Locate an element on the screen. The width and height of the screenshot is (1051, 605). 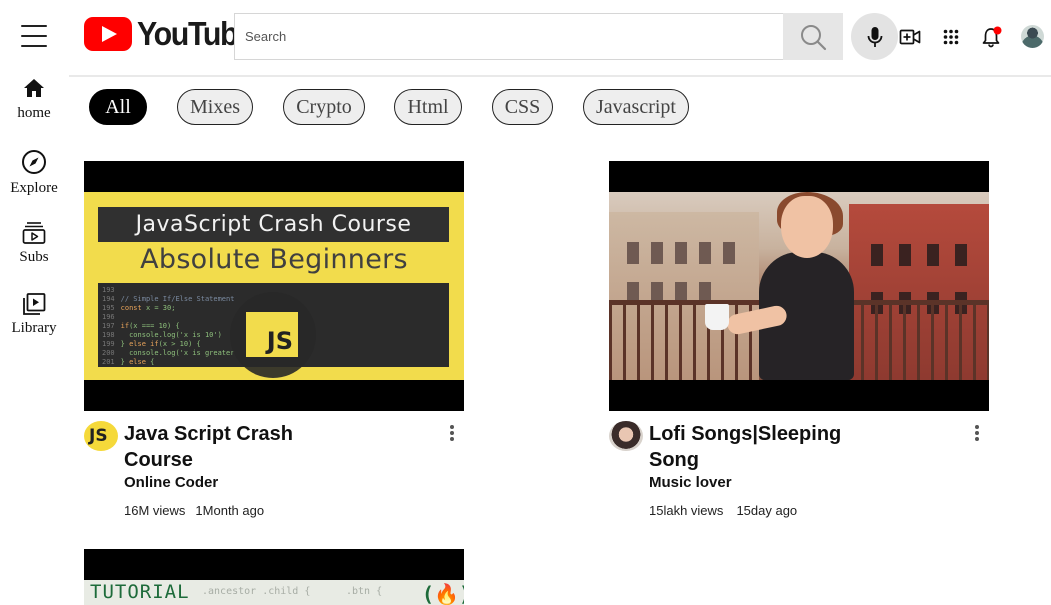
sidebar-item-label: Explore is located at coordinates (34, 188).